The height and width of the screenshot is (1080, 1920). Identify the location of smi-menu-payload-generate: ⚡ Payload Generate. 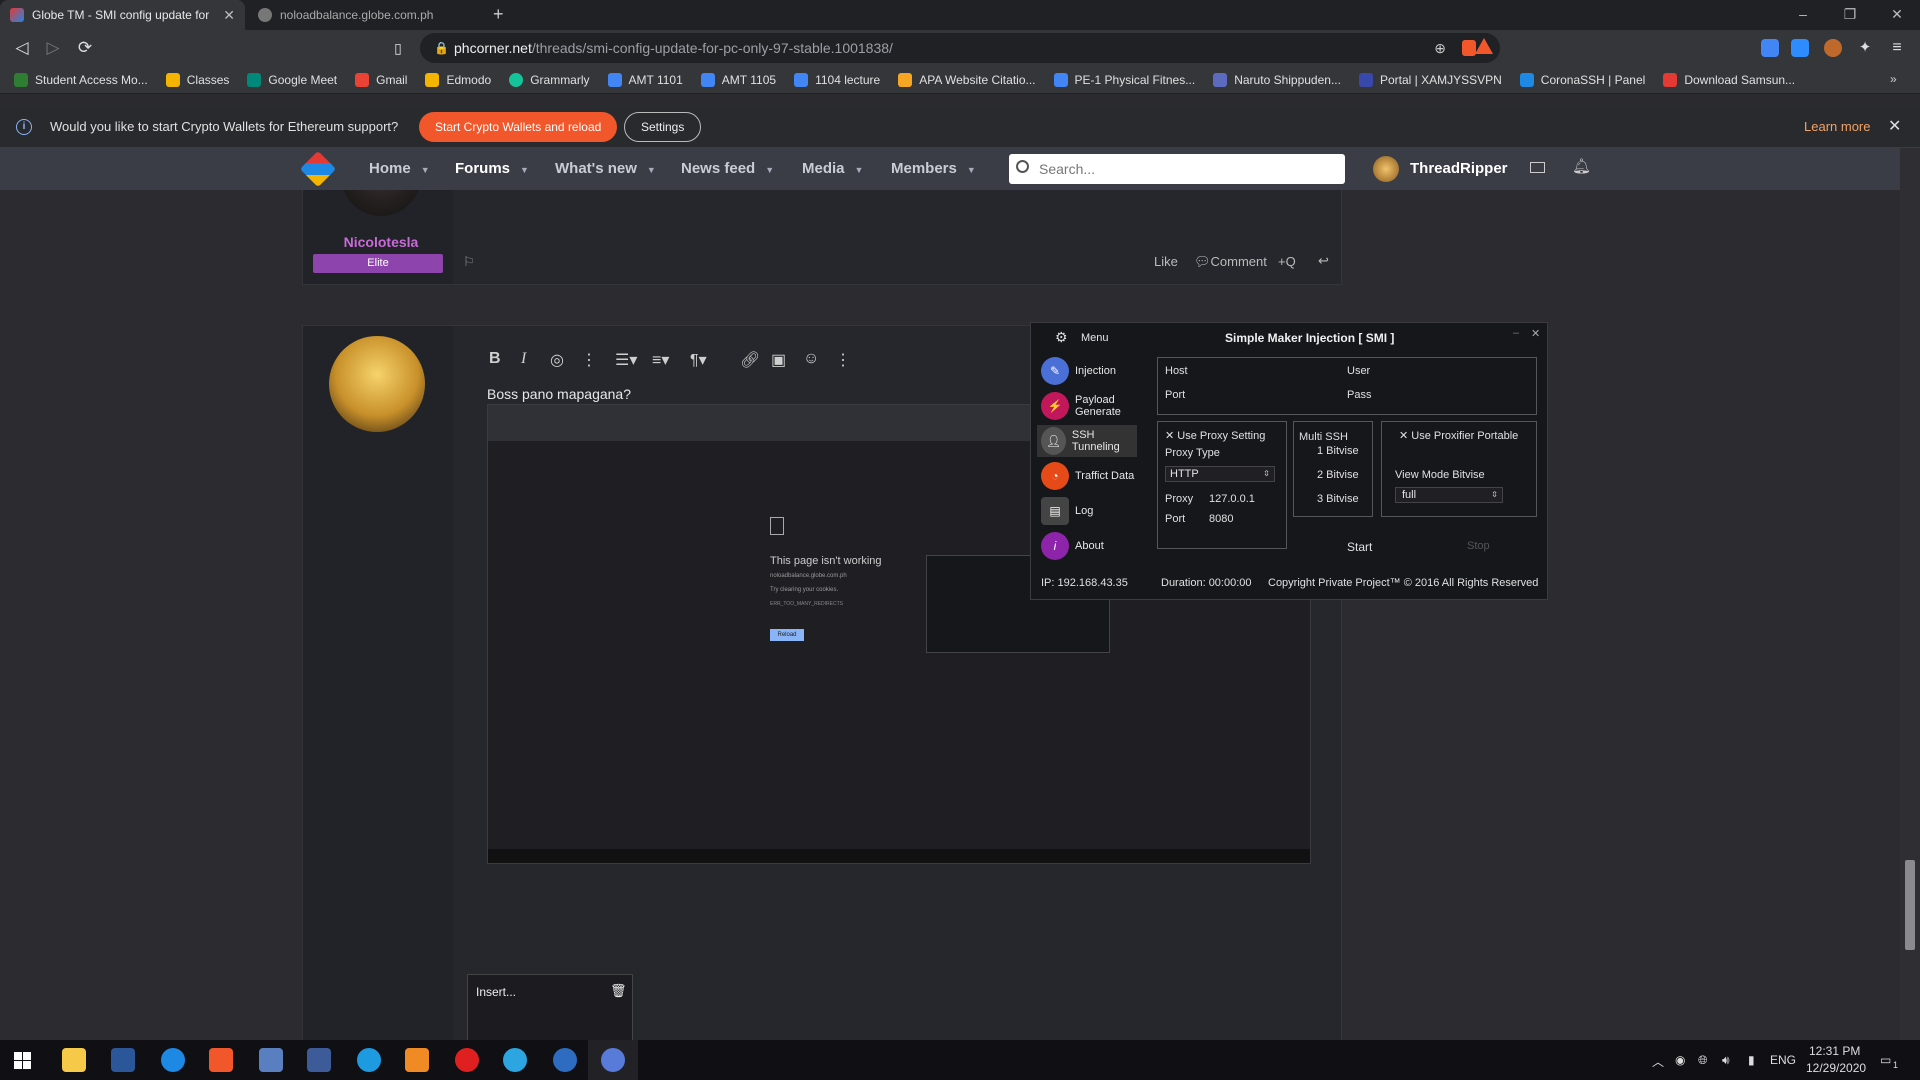
(1083, 406).